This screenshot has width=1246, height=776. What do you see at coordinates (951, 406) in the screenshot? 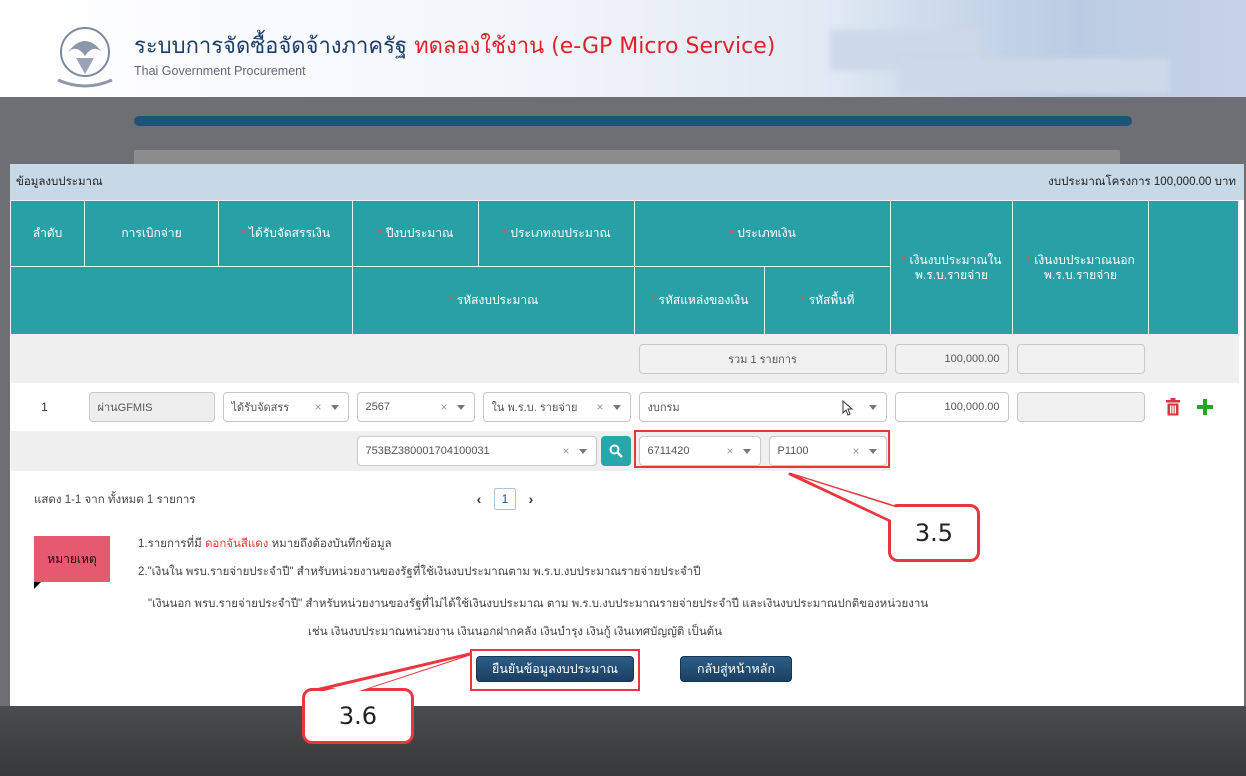
I see `budget-in-input: 100,000.00` at bounding box center [951, 406].